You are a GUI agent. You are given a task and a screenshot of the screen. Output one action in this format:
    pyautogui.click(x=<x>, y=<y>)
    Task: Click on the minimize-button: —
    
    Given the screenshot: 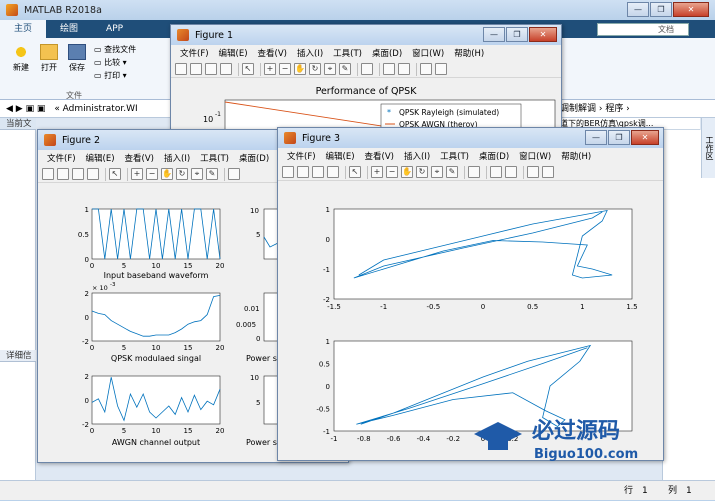 What is the action you would take?
    pyautogui.click(x=638, y=9)
    